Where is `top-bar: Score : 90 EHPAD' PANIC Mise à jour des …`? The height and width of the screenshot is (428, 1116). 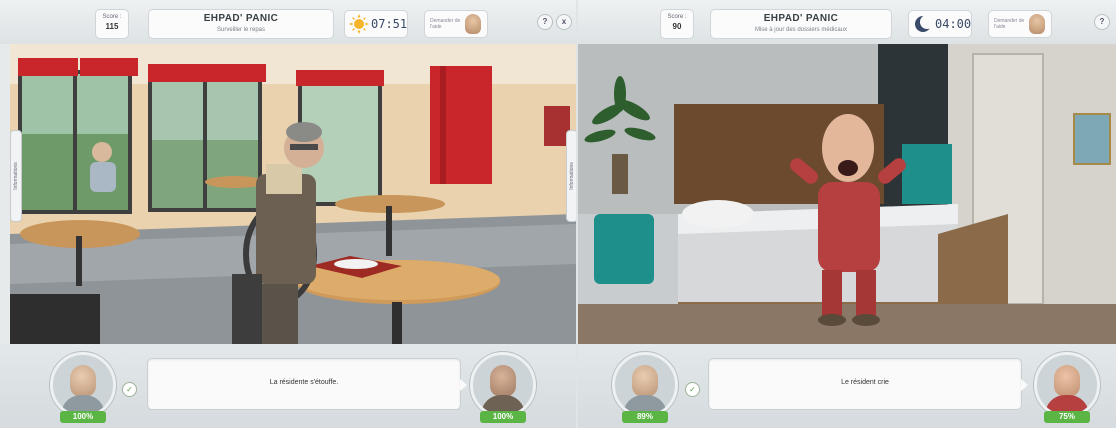
top-bar: Score : 90 EHPAD' PANIC Mise à jour des … is located at coordinates (847, 22).